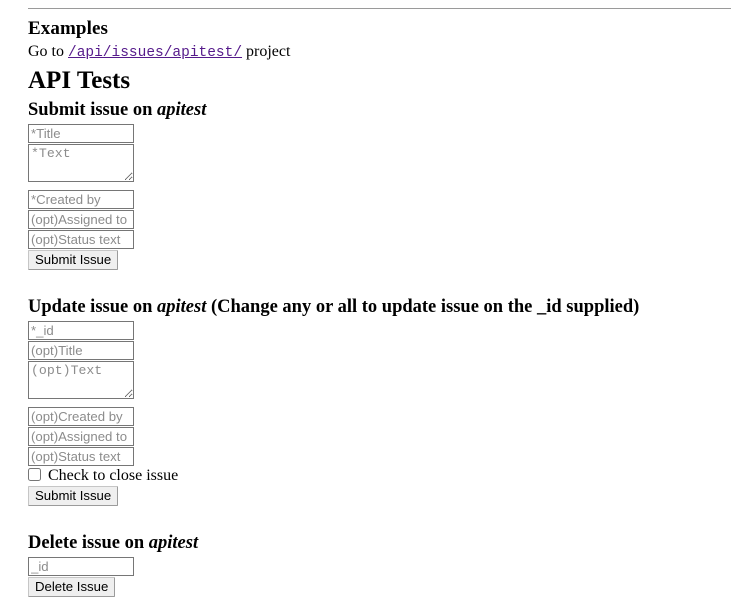  Describe the element at coordinates (81, 163) in the screenshot. I see `submit-text-textarea` at that location.